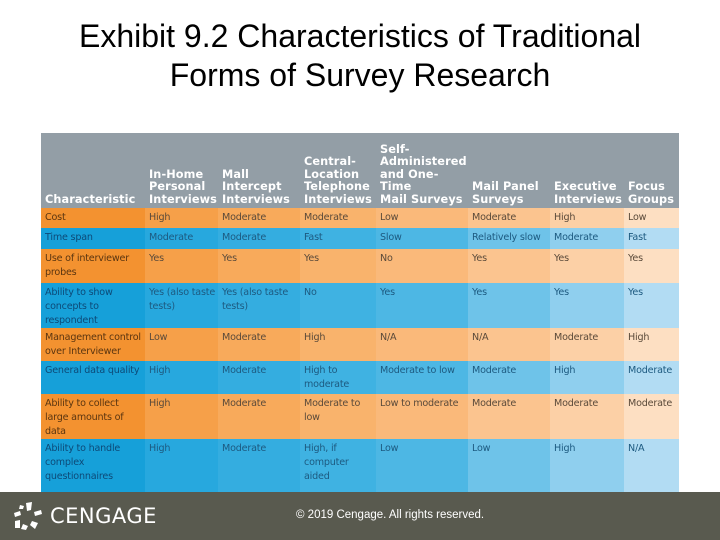  Describe the element at coordinates (338, 377) in the screenshot. I see `table-cell: High to moderate` at that location.